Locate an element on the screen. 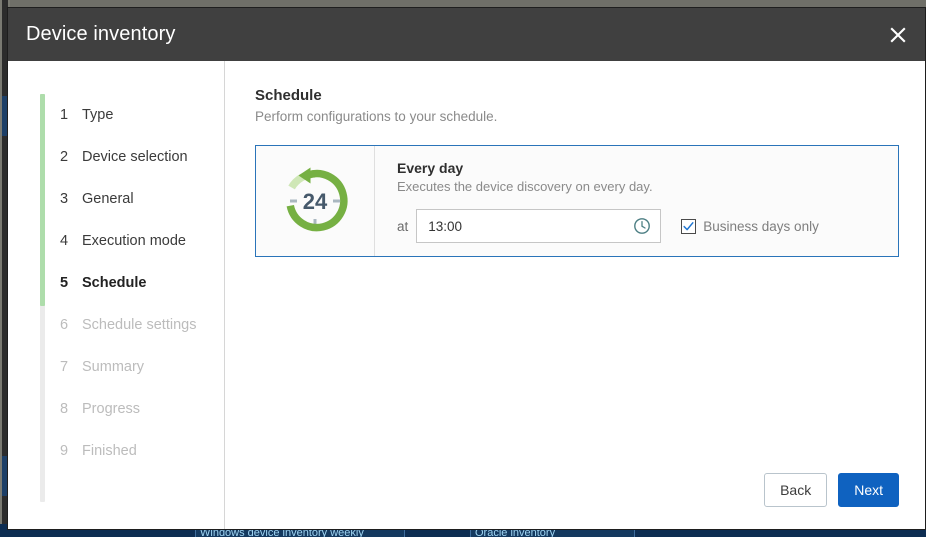  step-number: 7 is located at coordinates (64, 367).